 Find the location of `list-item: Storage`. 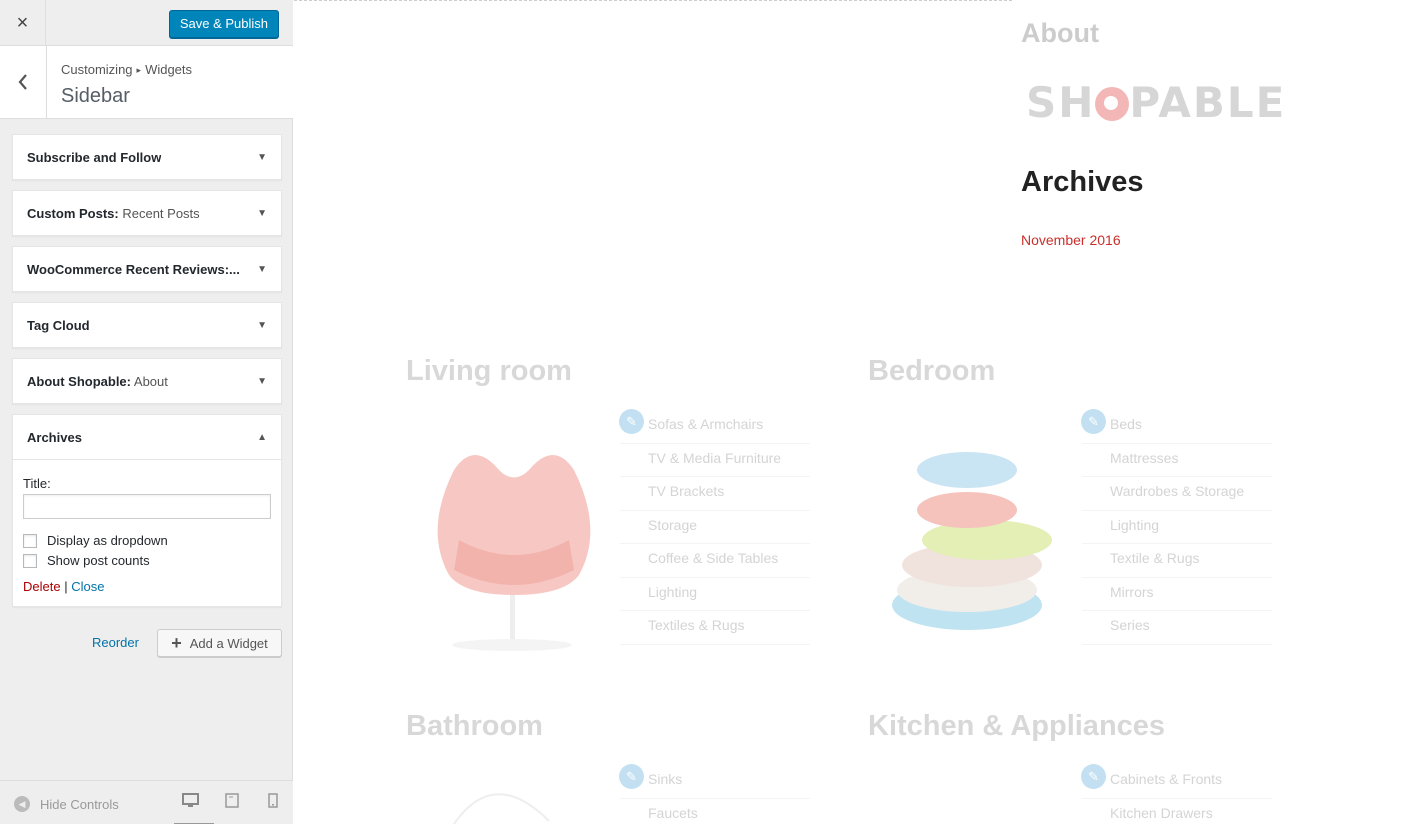

list-item: Storage is located at coordinates (715, 527).